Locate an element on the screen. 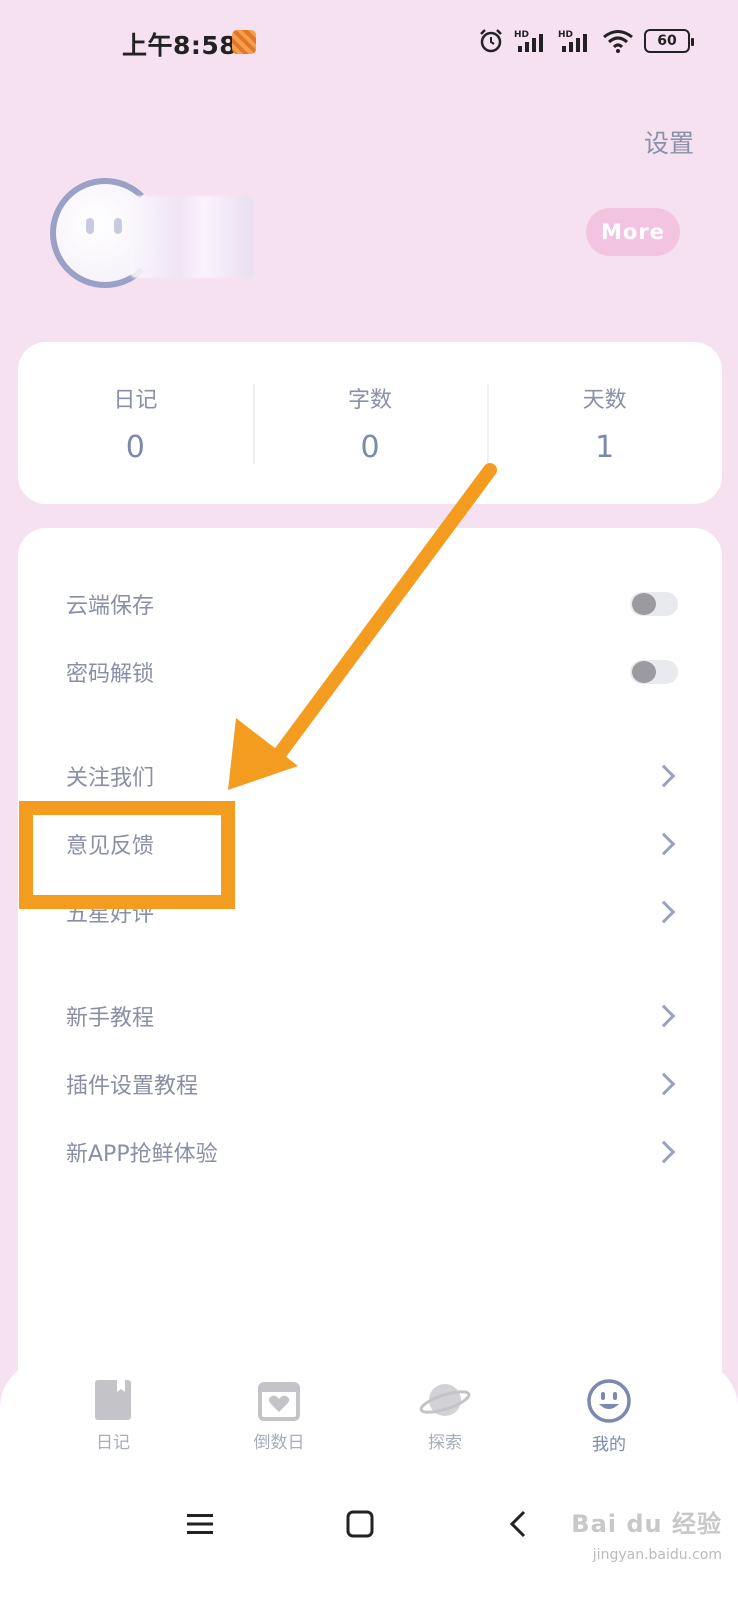  calendar-heart-icon is located at coordinates (279, 1401).